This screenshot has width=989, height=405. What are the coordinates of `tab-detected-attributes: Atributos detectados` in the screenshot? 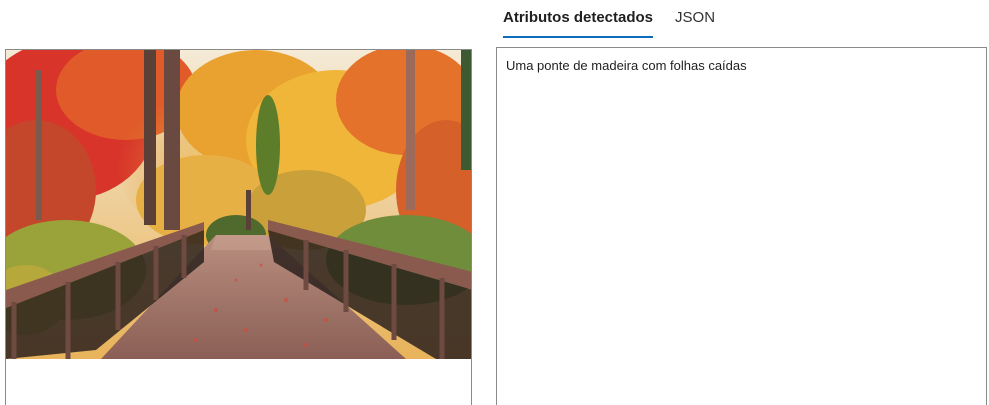 It's located at (578, 19).